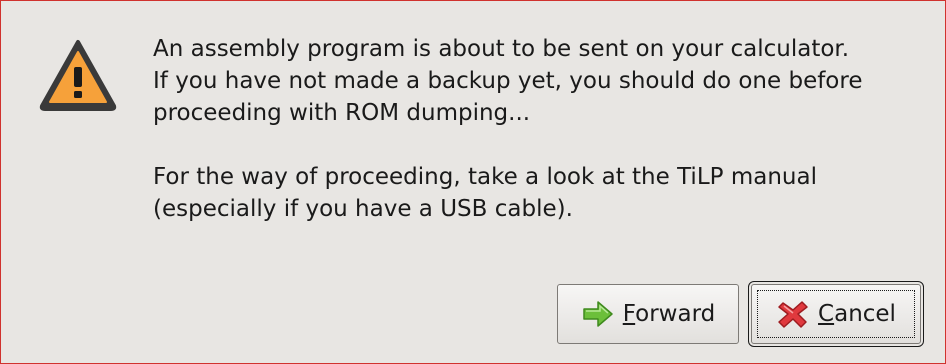 This screenshot has width=946, height=364. Describe the element at coordinates (78, 75) in the screenshot. I see `warning-icon` at that location.